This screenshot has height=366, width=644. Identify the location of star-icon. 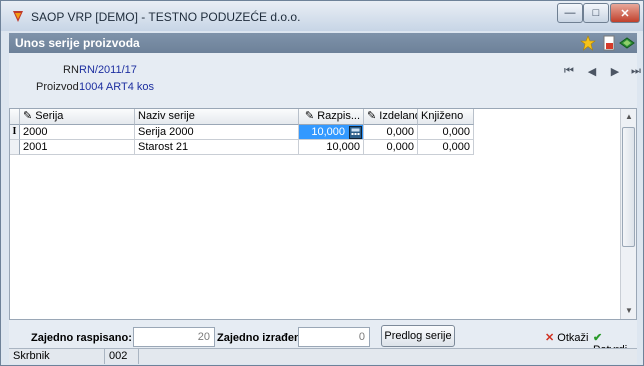
(588, 43).